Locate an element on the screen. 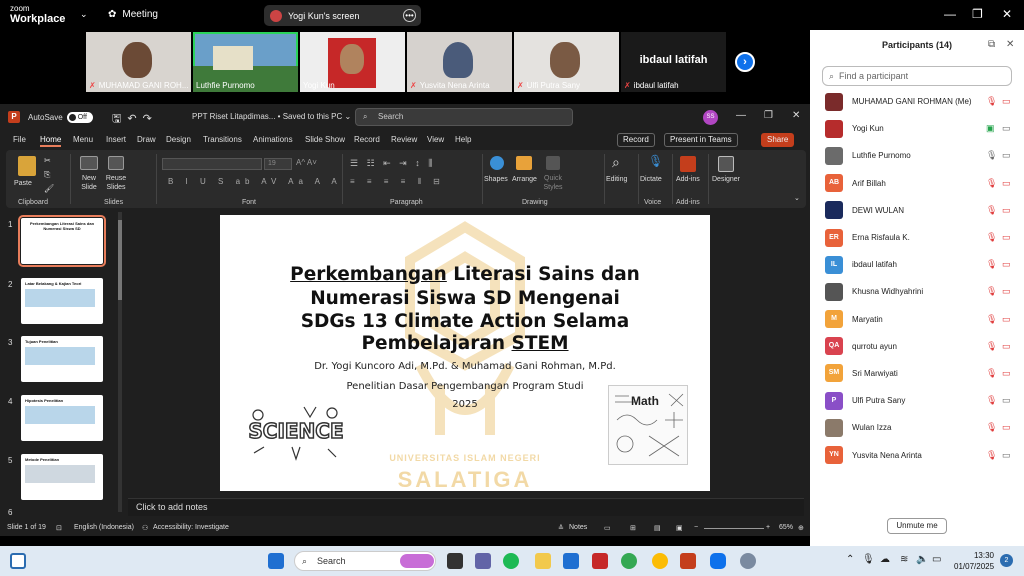 The image size is (1024, 576). save-icon: 🖫 is located at coordinates (119, 119).